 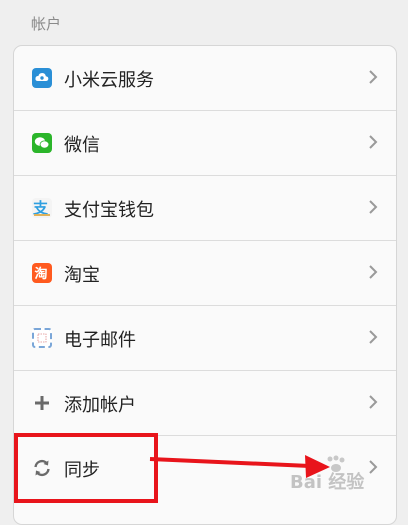 What do you see at coordinates (42, 403) in the screenshot?
I see `plus-icon` at bounding box center [42, 403].